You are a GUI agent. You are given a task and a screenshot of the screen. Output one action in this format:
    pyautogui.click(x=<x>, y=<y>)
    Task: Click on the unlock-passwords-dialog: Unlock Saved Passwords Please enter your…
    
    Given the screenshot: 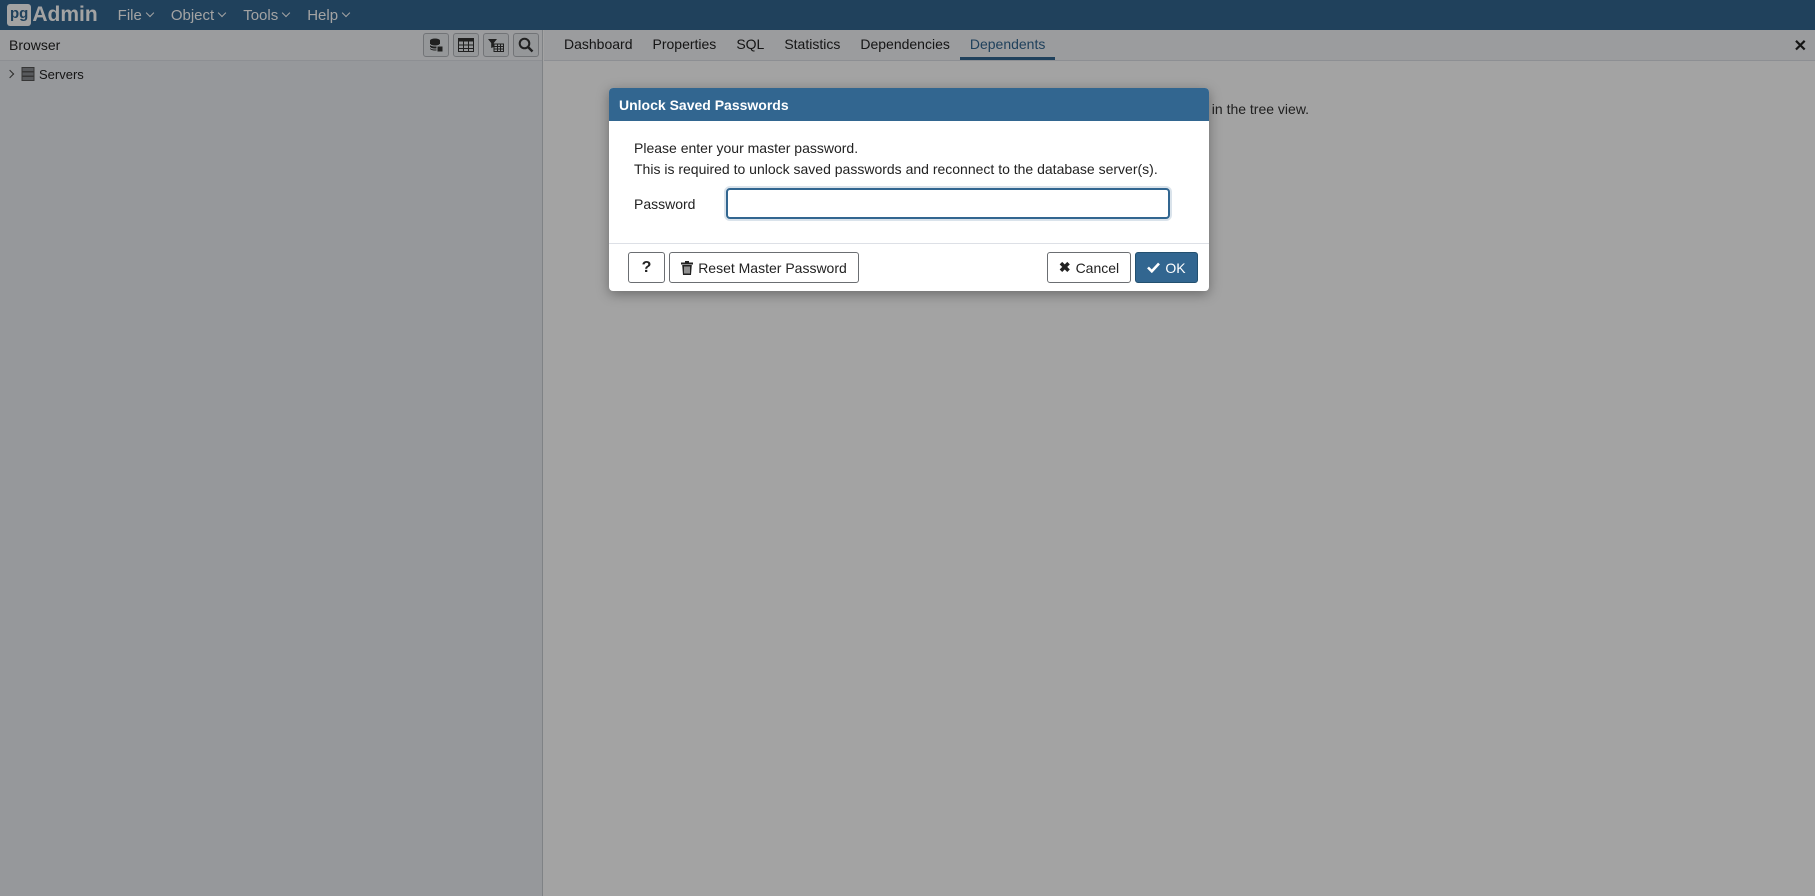 What is the action you would take?
    pyautogui.click(x=909, y=189)
    